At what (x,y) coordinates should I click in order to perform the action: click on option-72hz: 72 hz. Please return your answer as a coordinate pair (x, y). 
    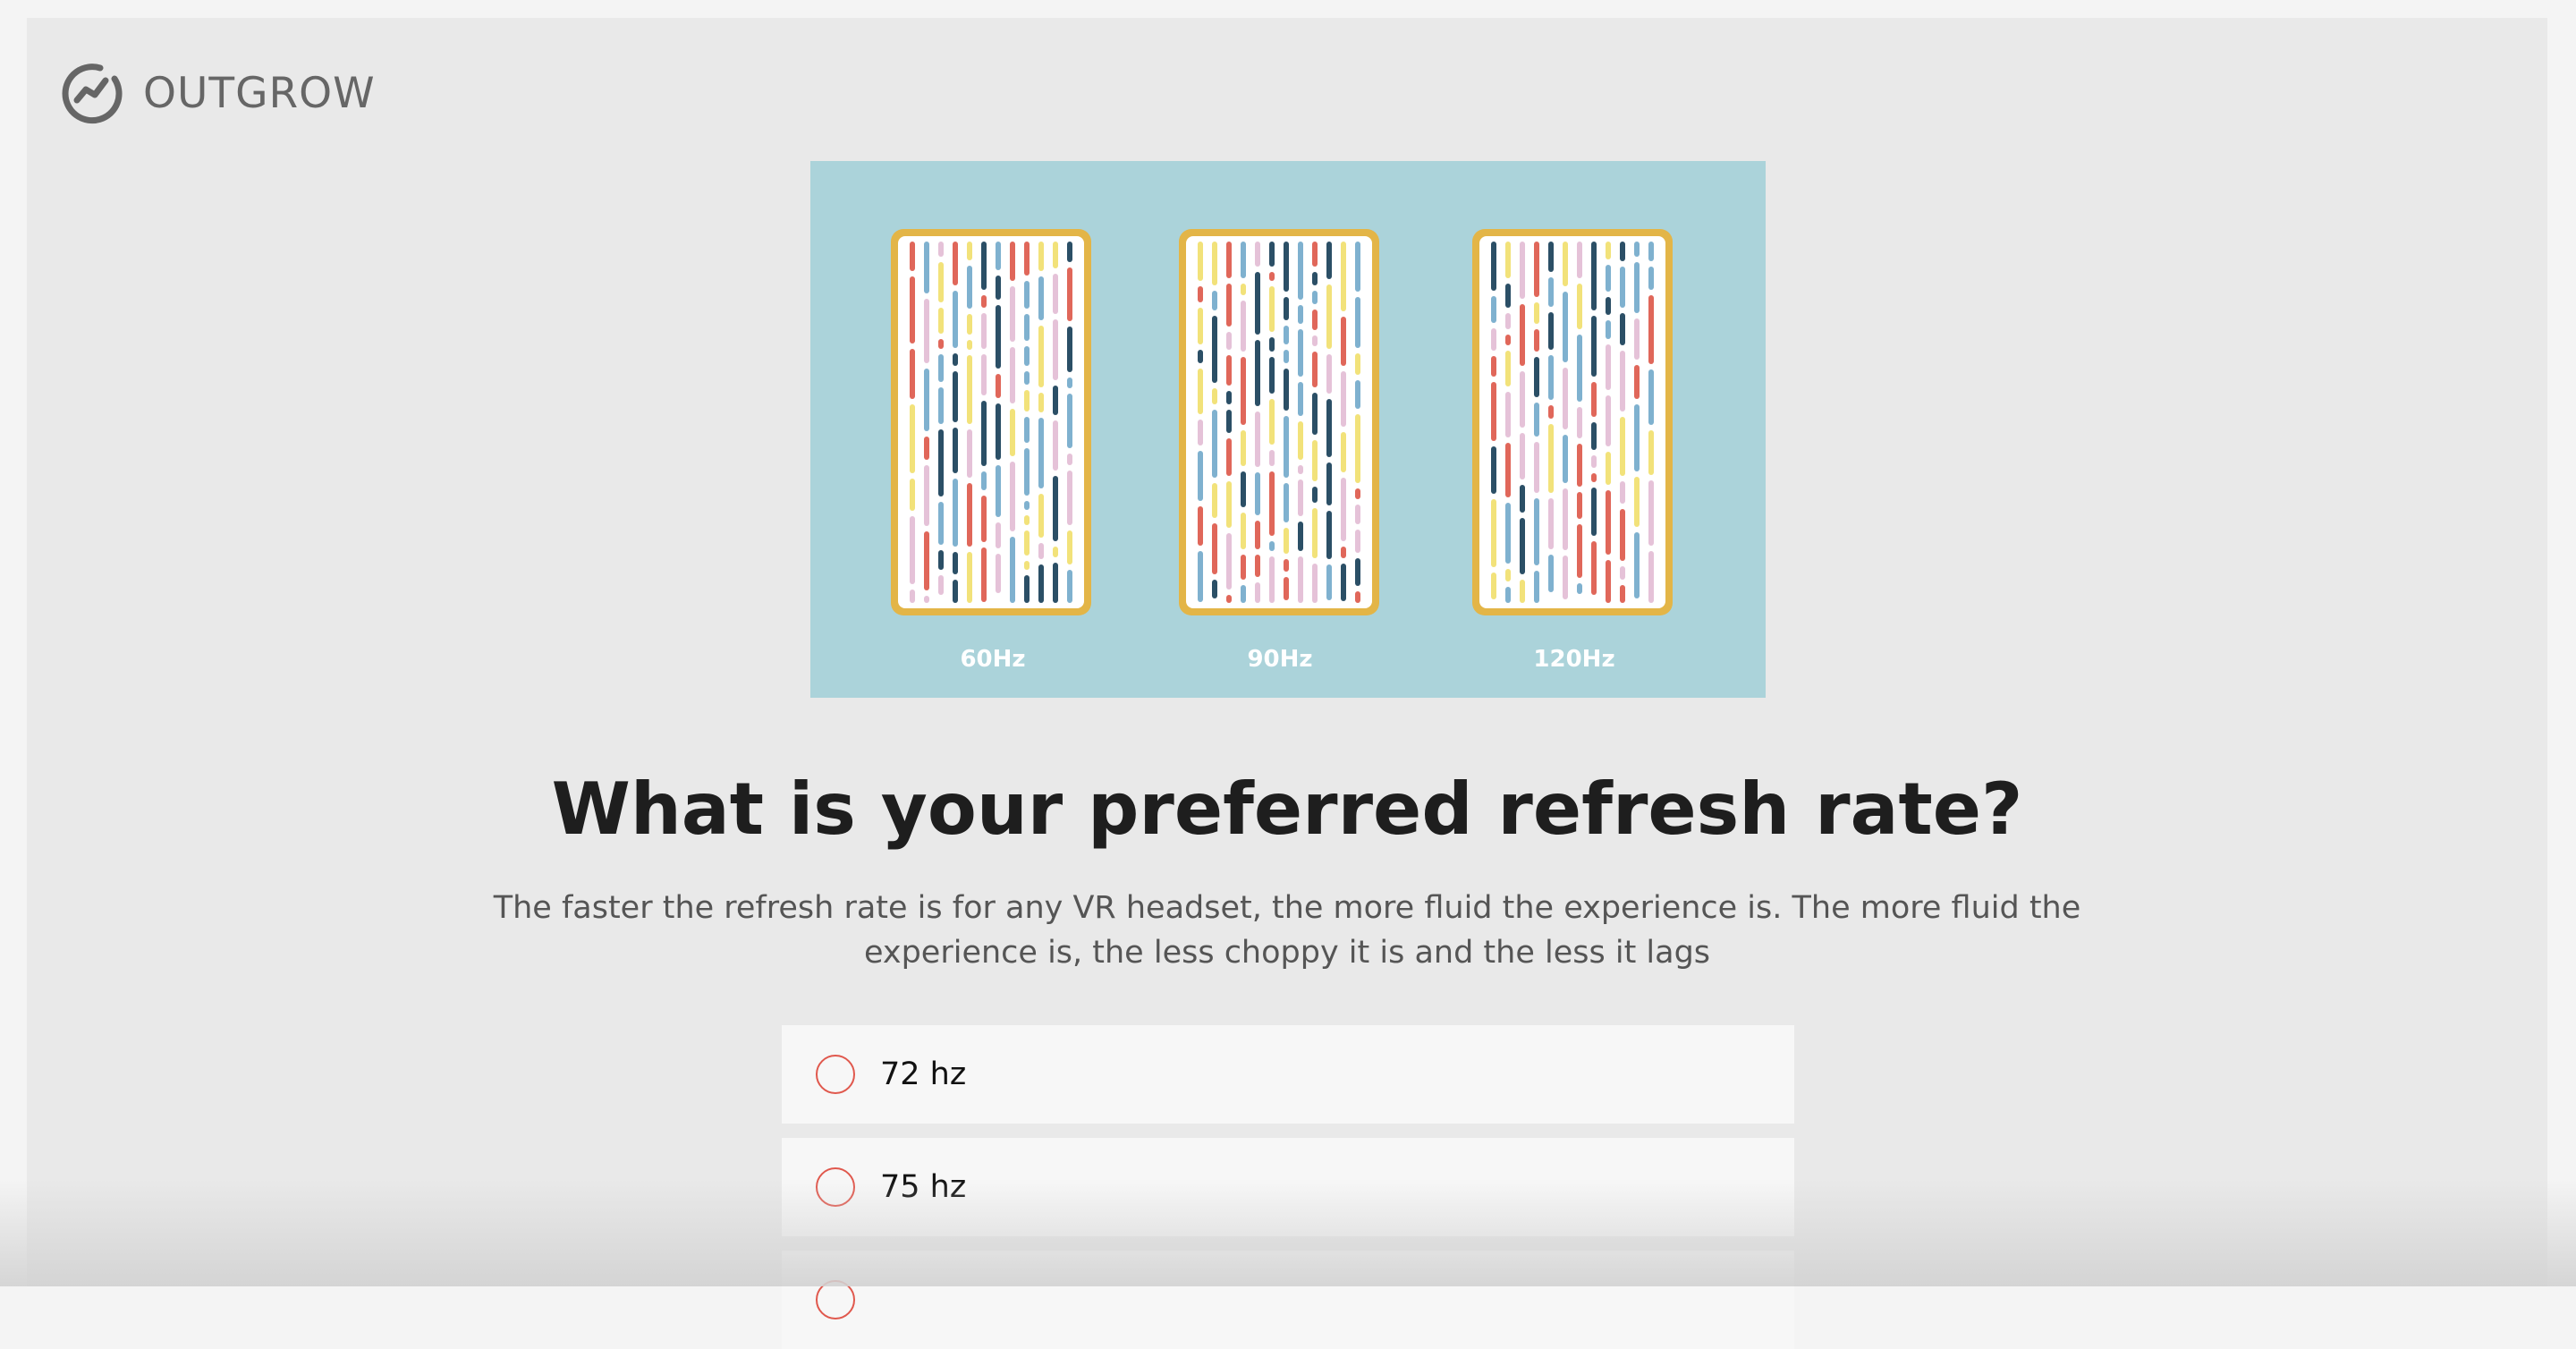
    Looking at the image, I should click on (1288, 1074).